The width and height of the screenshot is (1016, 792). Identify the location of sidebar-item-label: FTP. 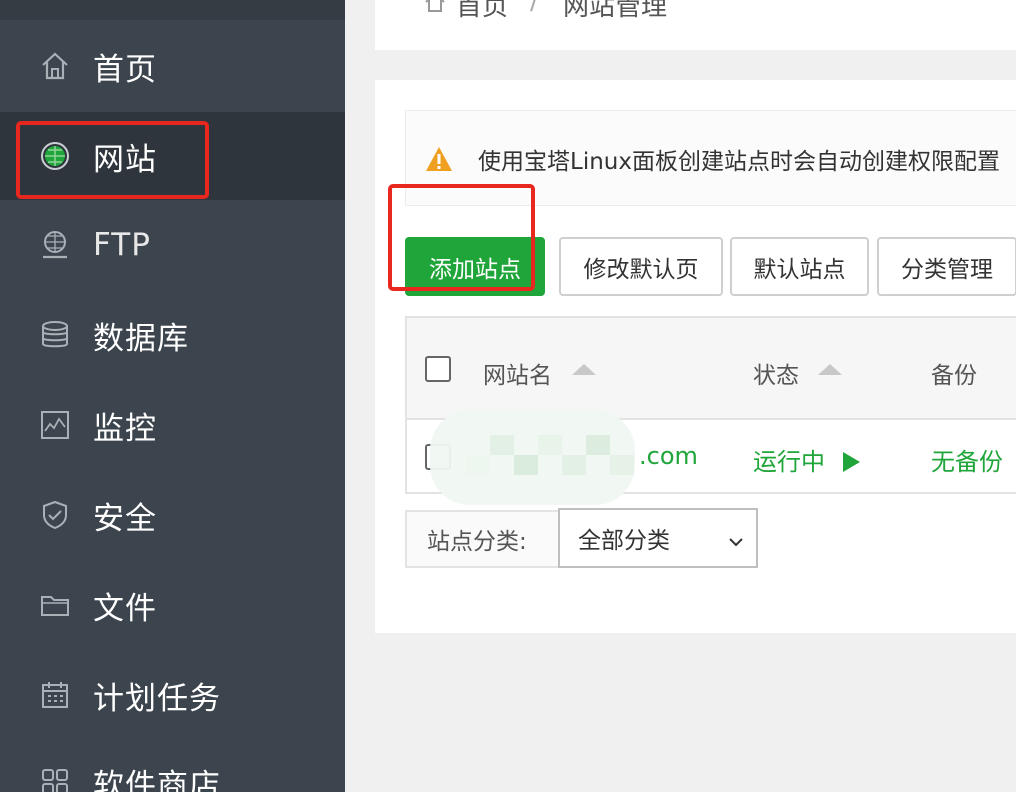
(122, 245).